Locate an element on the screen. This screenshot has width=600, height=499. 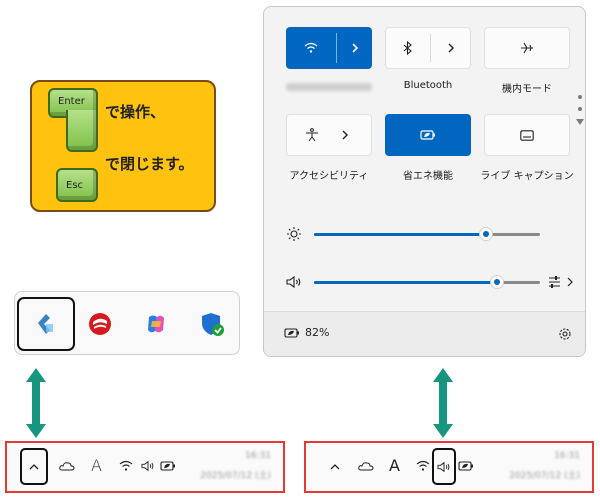
volume-slider-thumb is located at coordinates (497, 282).